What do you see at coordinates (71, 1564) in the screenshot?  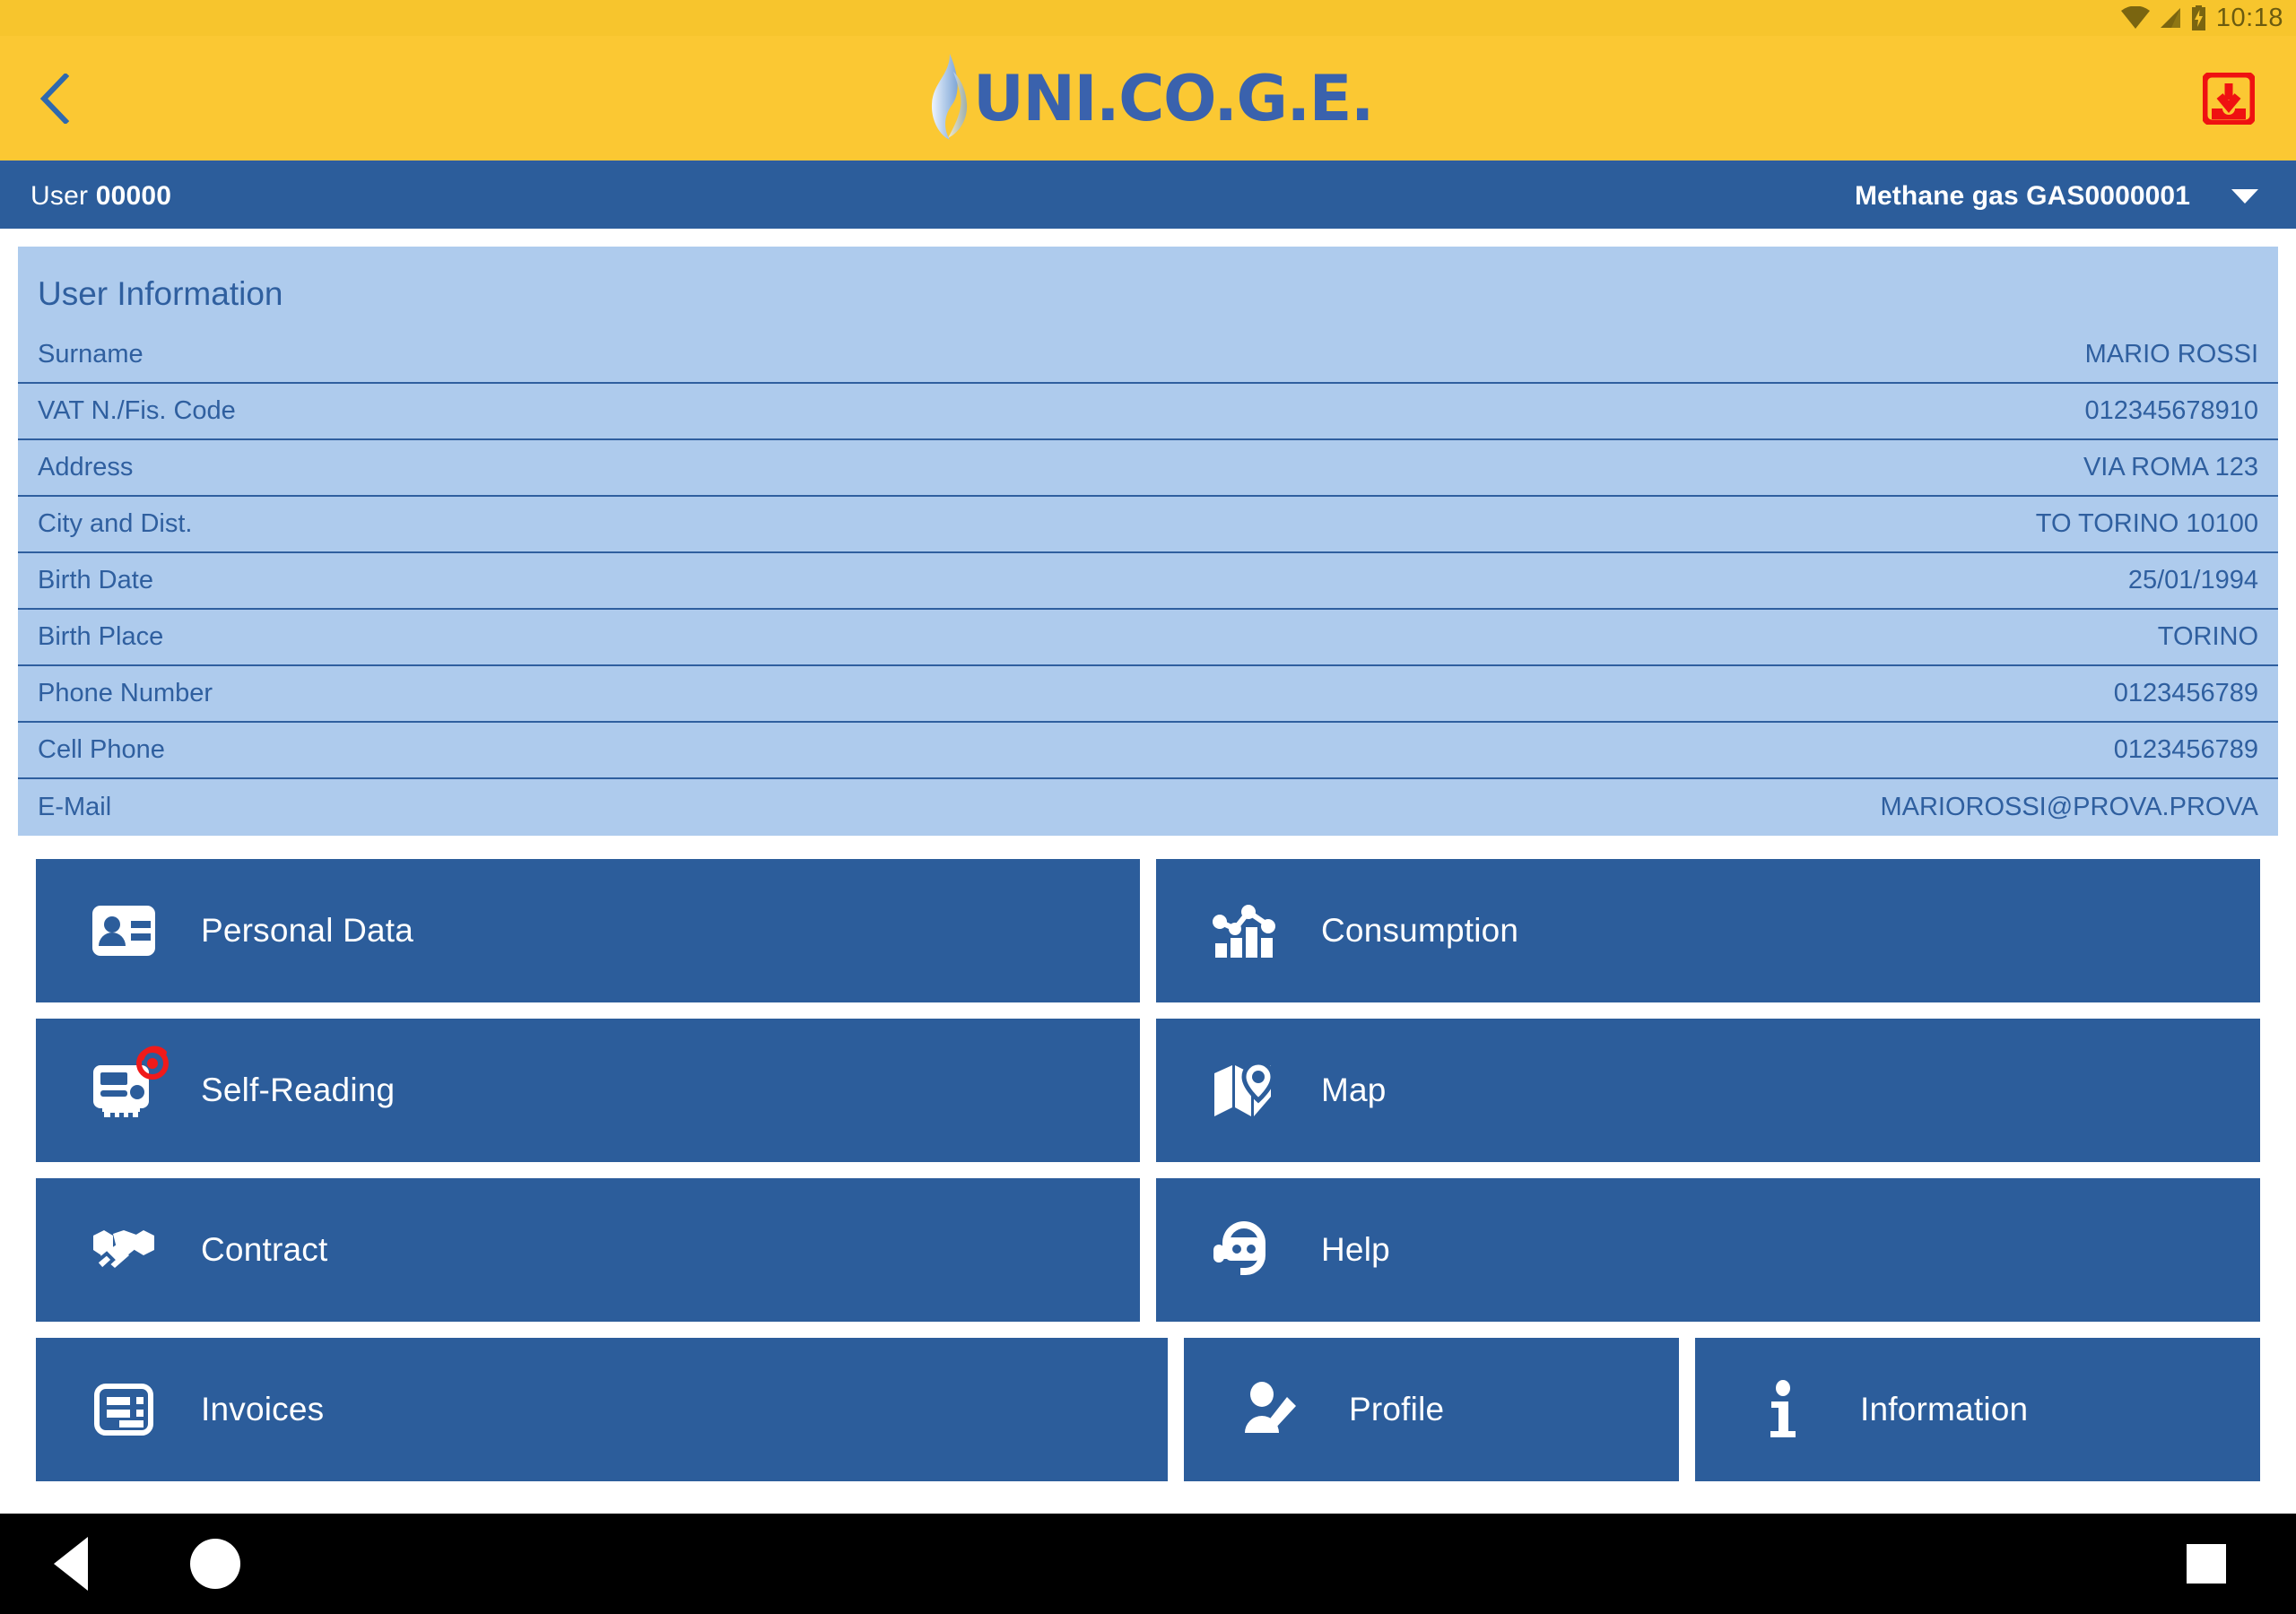 I see `android-back-icon` at bounding box center [71, 1564].